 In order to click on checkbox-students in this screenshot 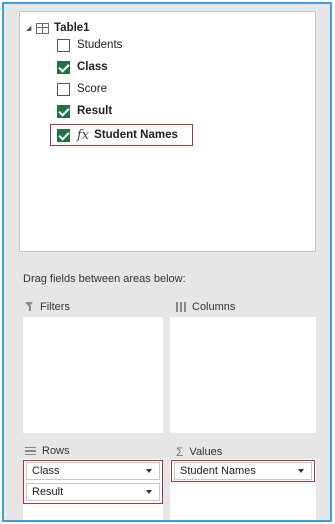, I will do `click(63, 45)`.